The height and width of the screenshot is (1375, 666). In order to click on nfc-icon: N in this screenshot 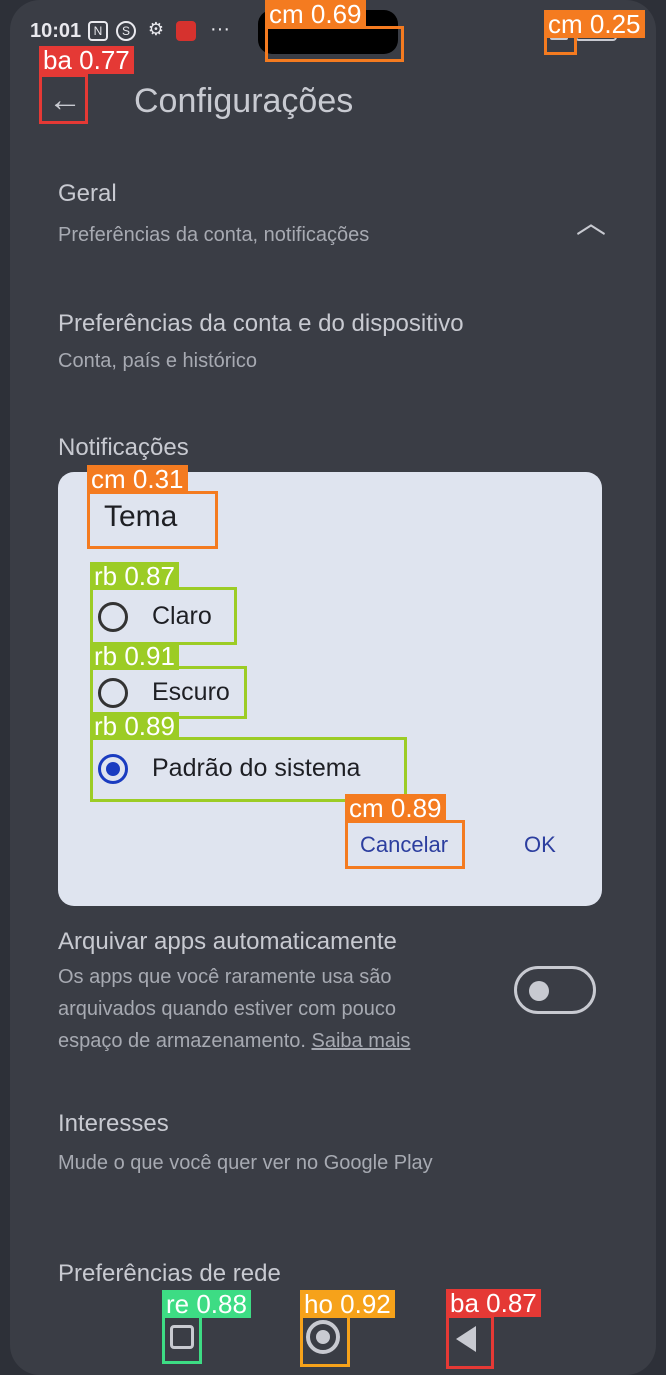, I will do `click(98, 31)`.